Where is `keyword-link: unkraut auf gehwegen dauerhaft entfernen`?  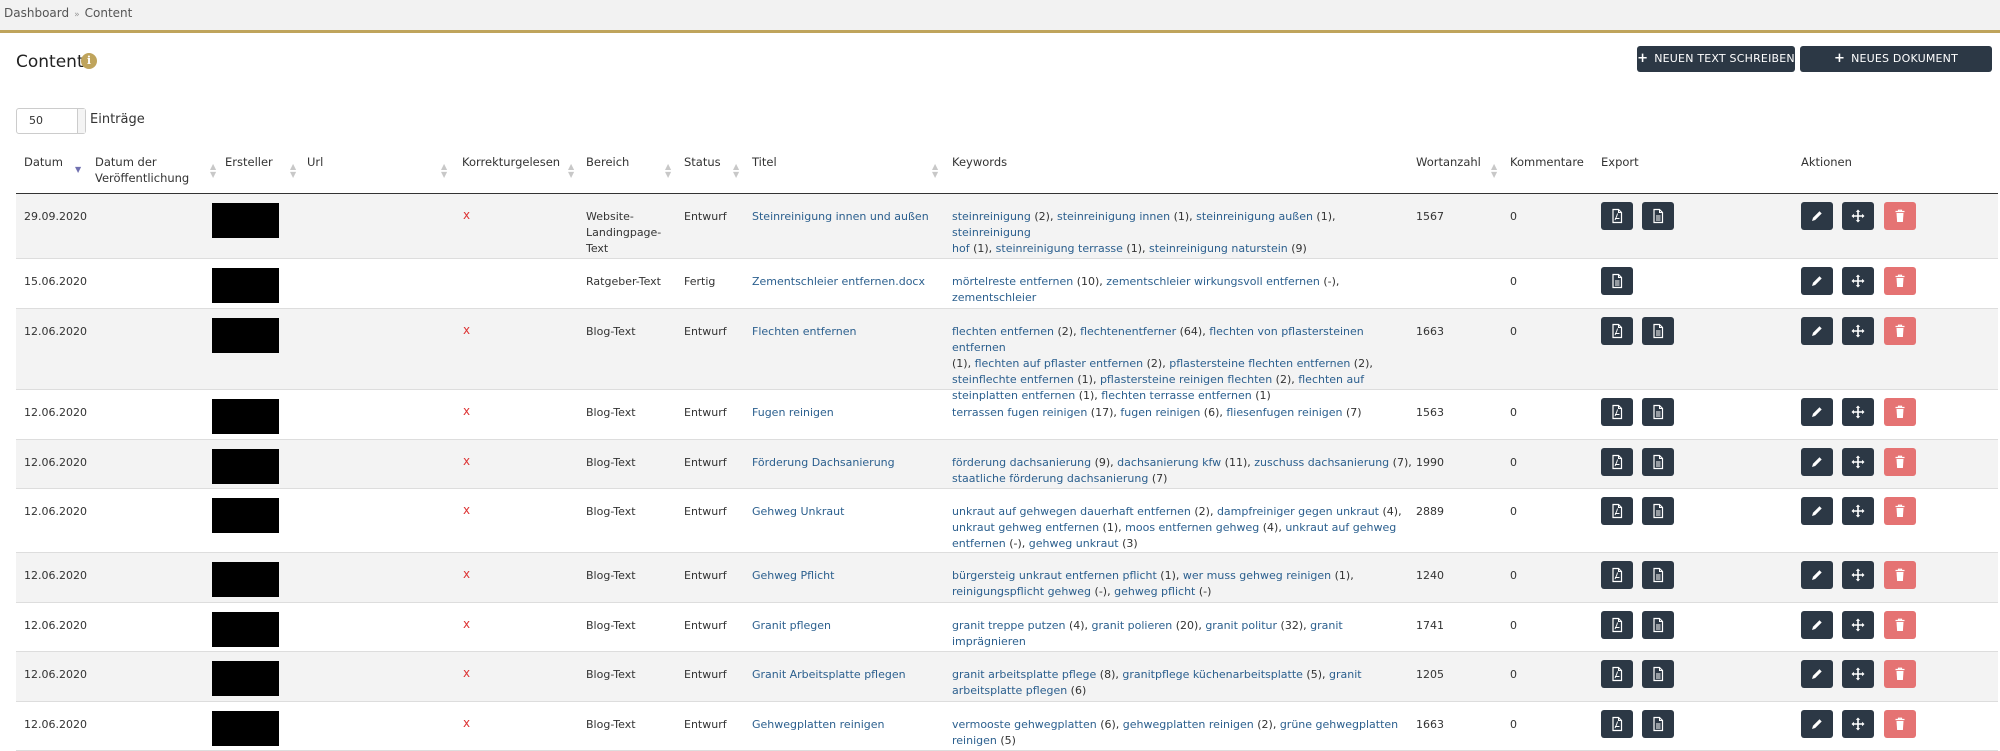
keyword-link: unkraut auf gehwegen dauerhaft entfernen is located at coordinates (1071, 511).